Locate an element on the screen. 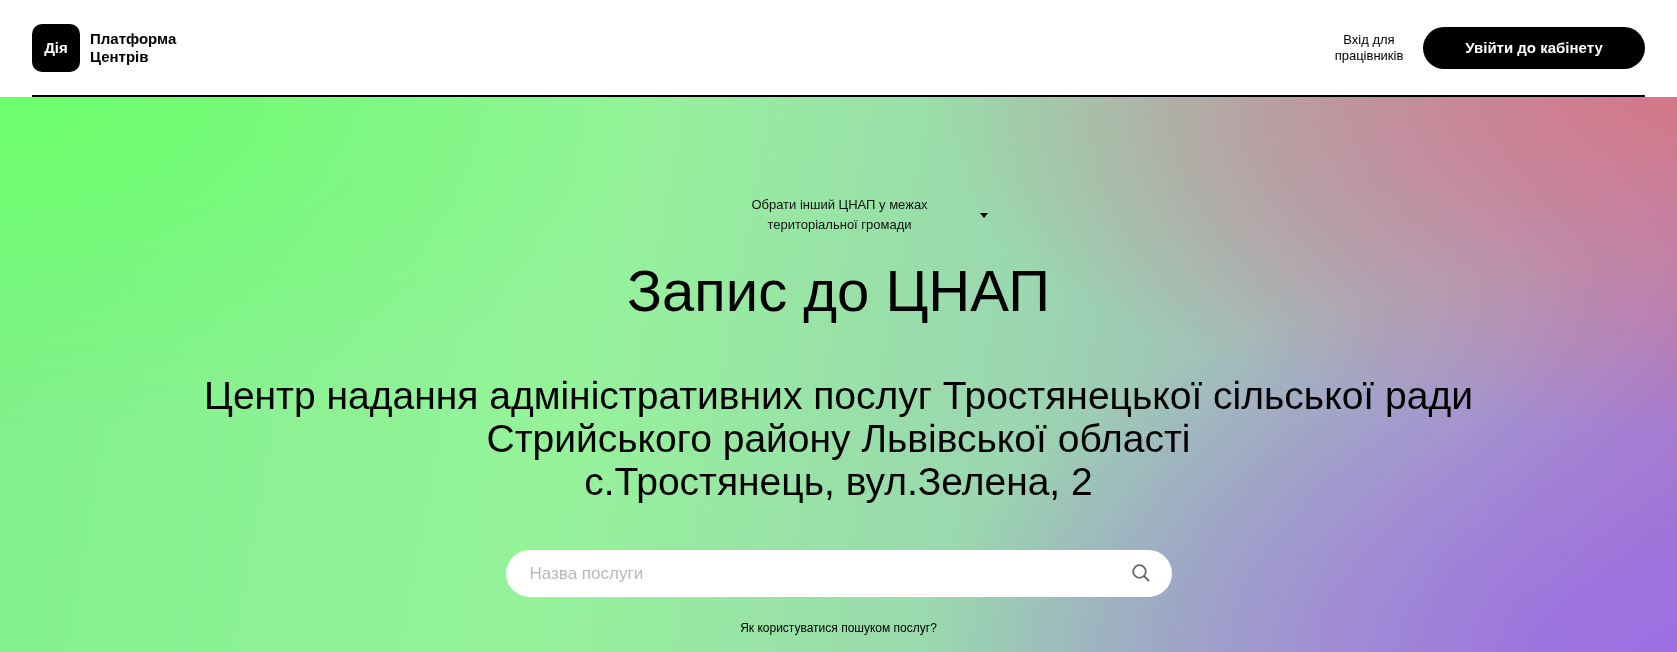 Image resolution: width=1677 pixels, height=652 pixels. logo-title: Платформа Центрів is located at coordinates (133, 47).